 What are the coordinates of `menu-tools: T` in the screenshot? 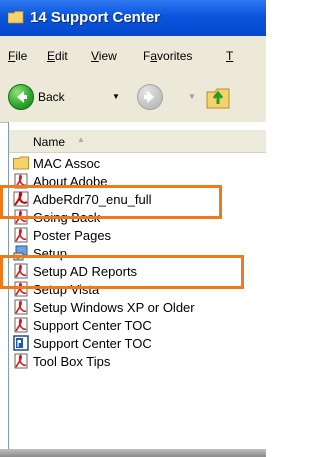 It's located at (229, 56).